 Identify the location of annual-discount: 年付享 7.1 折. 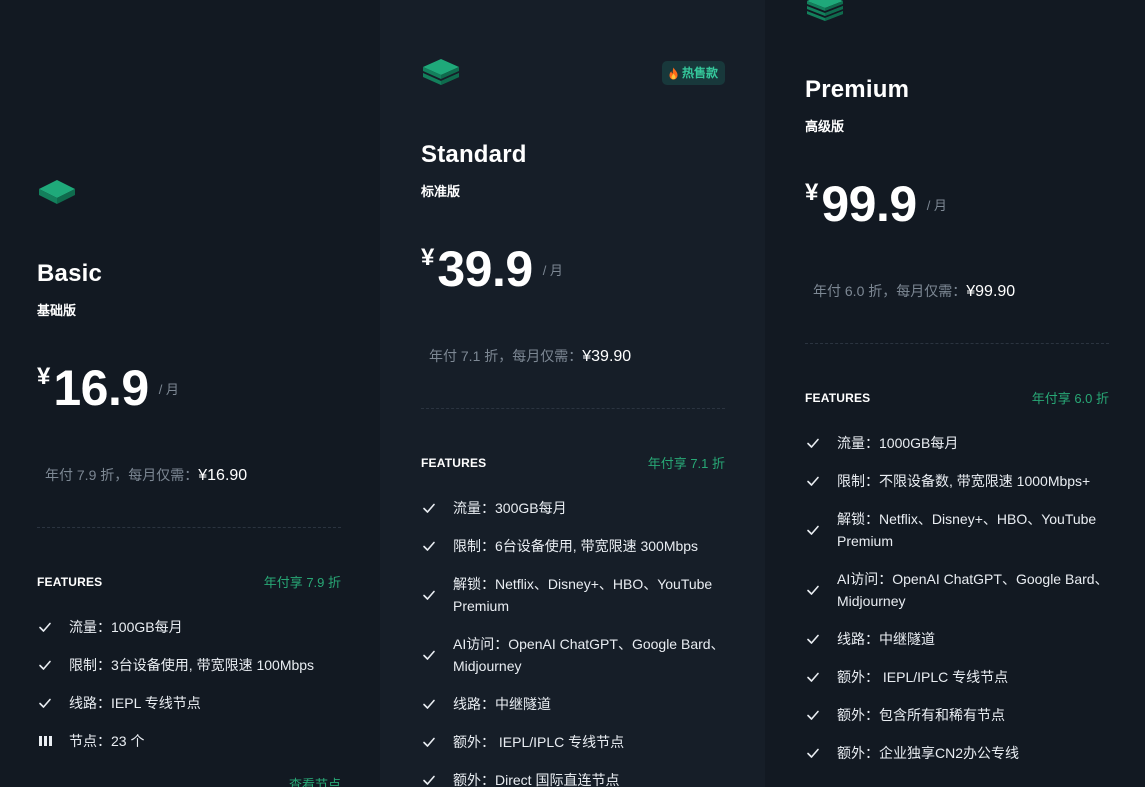
(686, 463).